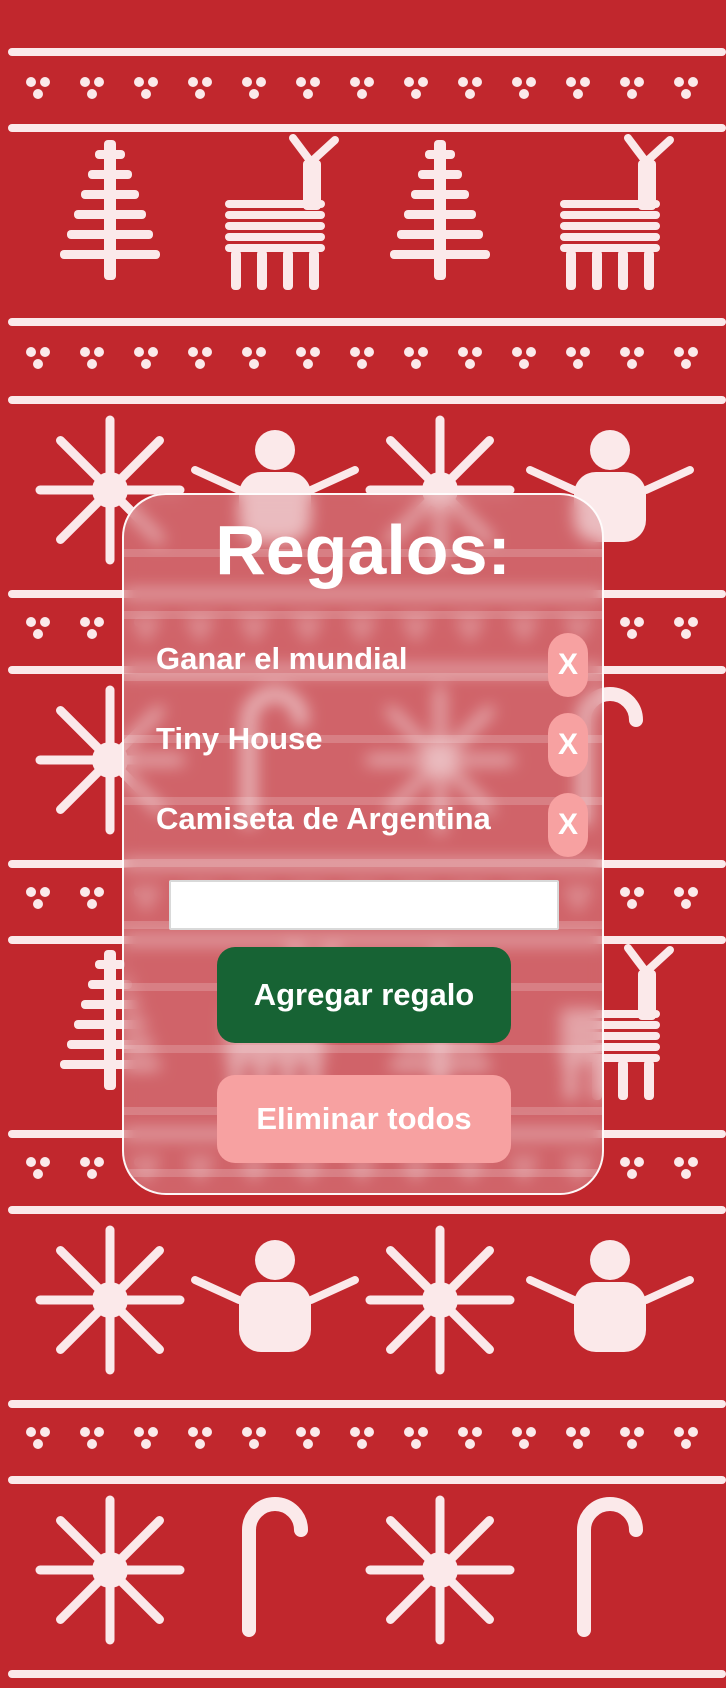 The height and width of the screenshot is (1688, 726). What do you see at coordinates (372, 745) in the screenshot?
I see `list-item: Tiny House X` at bounding box center [372, 745].